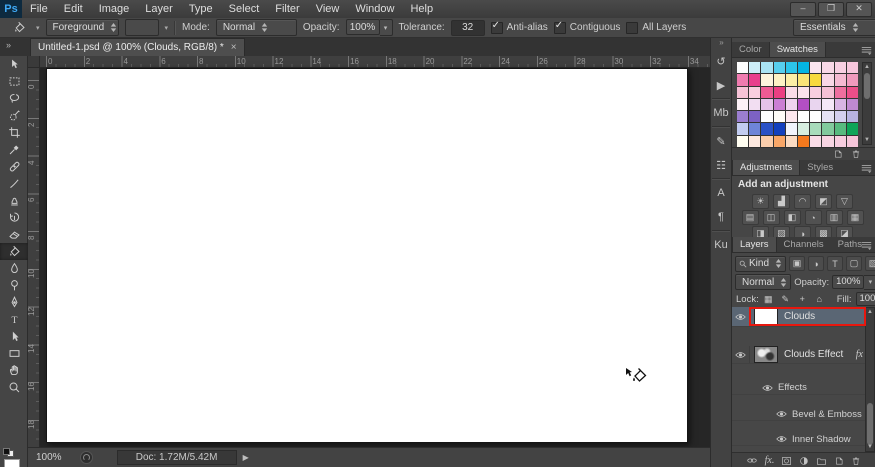  What do you see at coordinates (14, 370) in the screenshot?
I see `tool-hand` at bounding box center [14, 370].